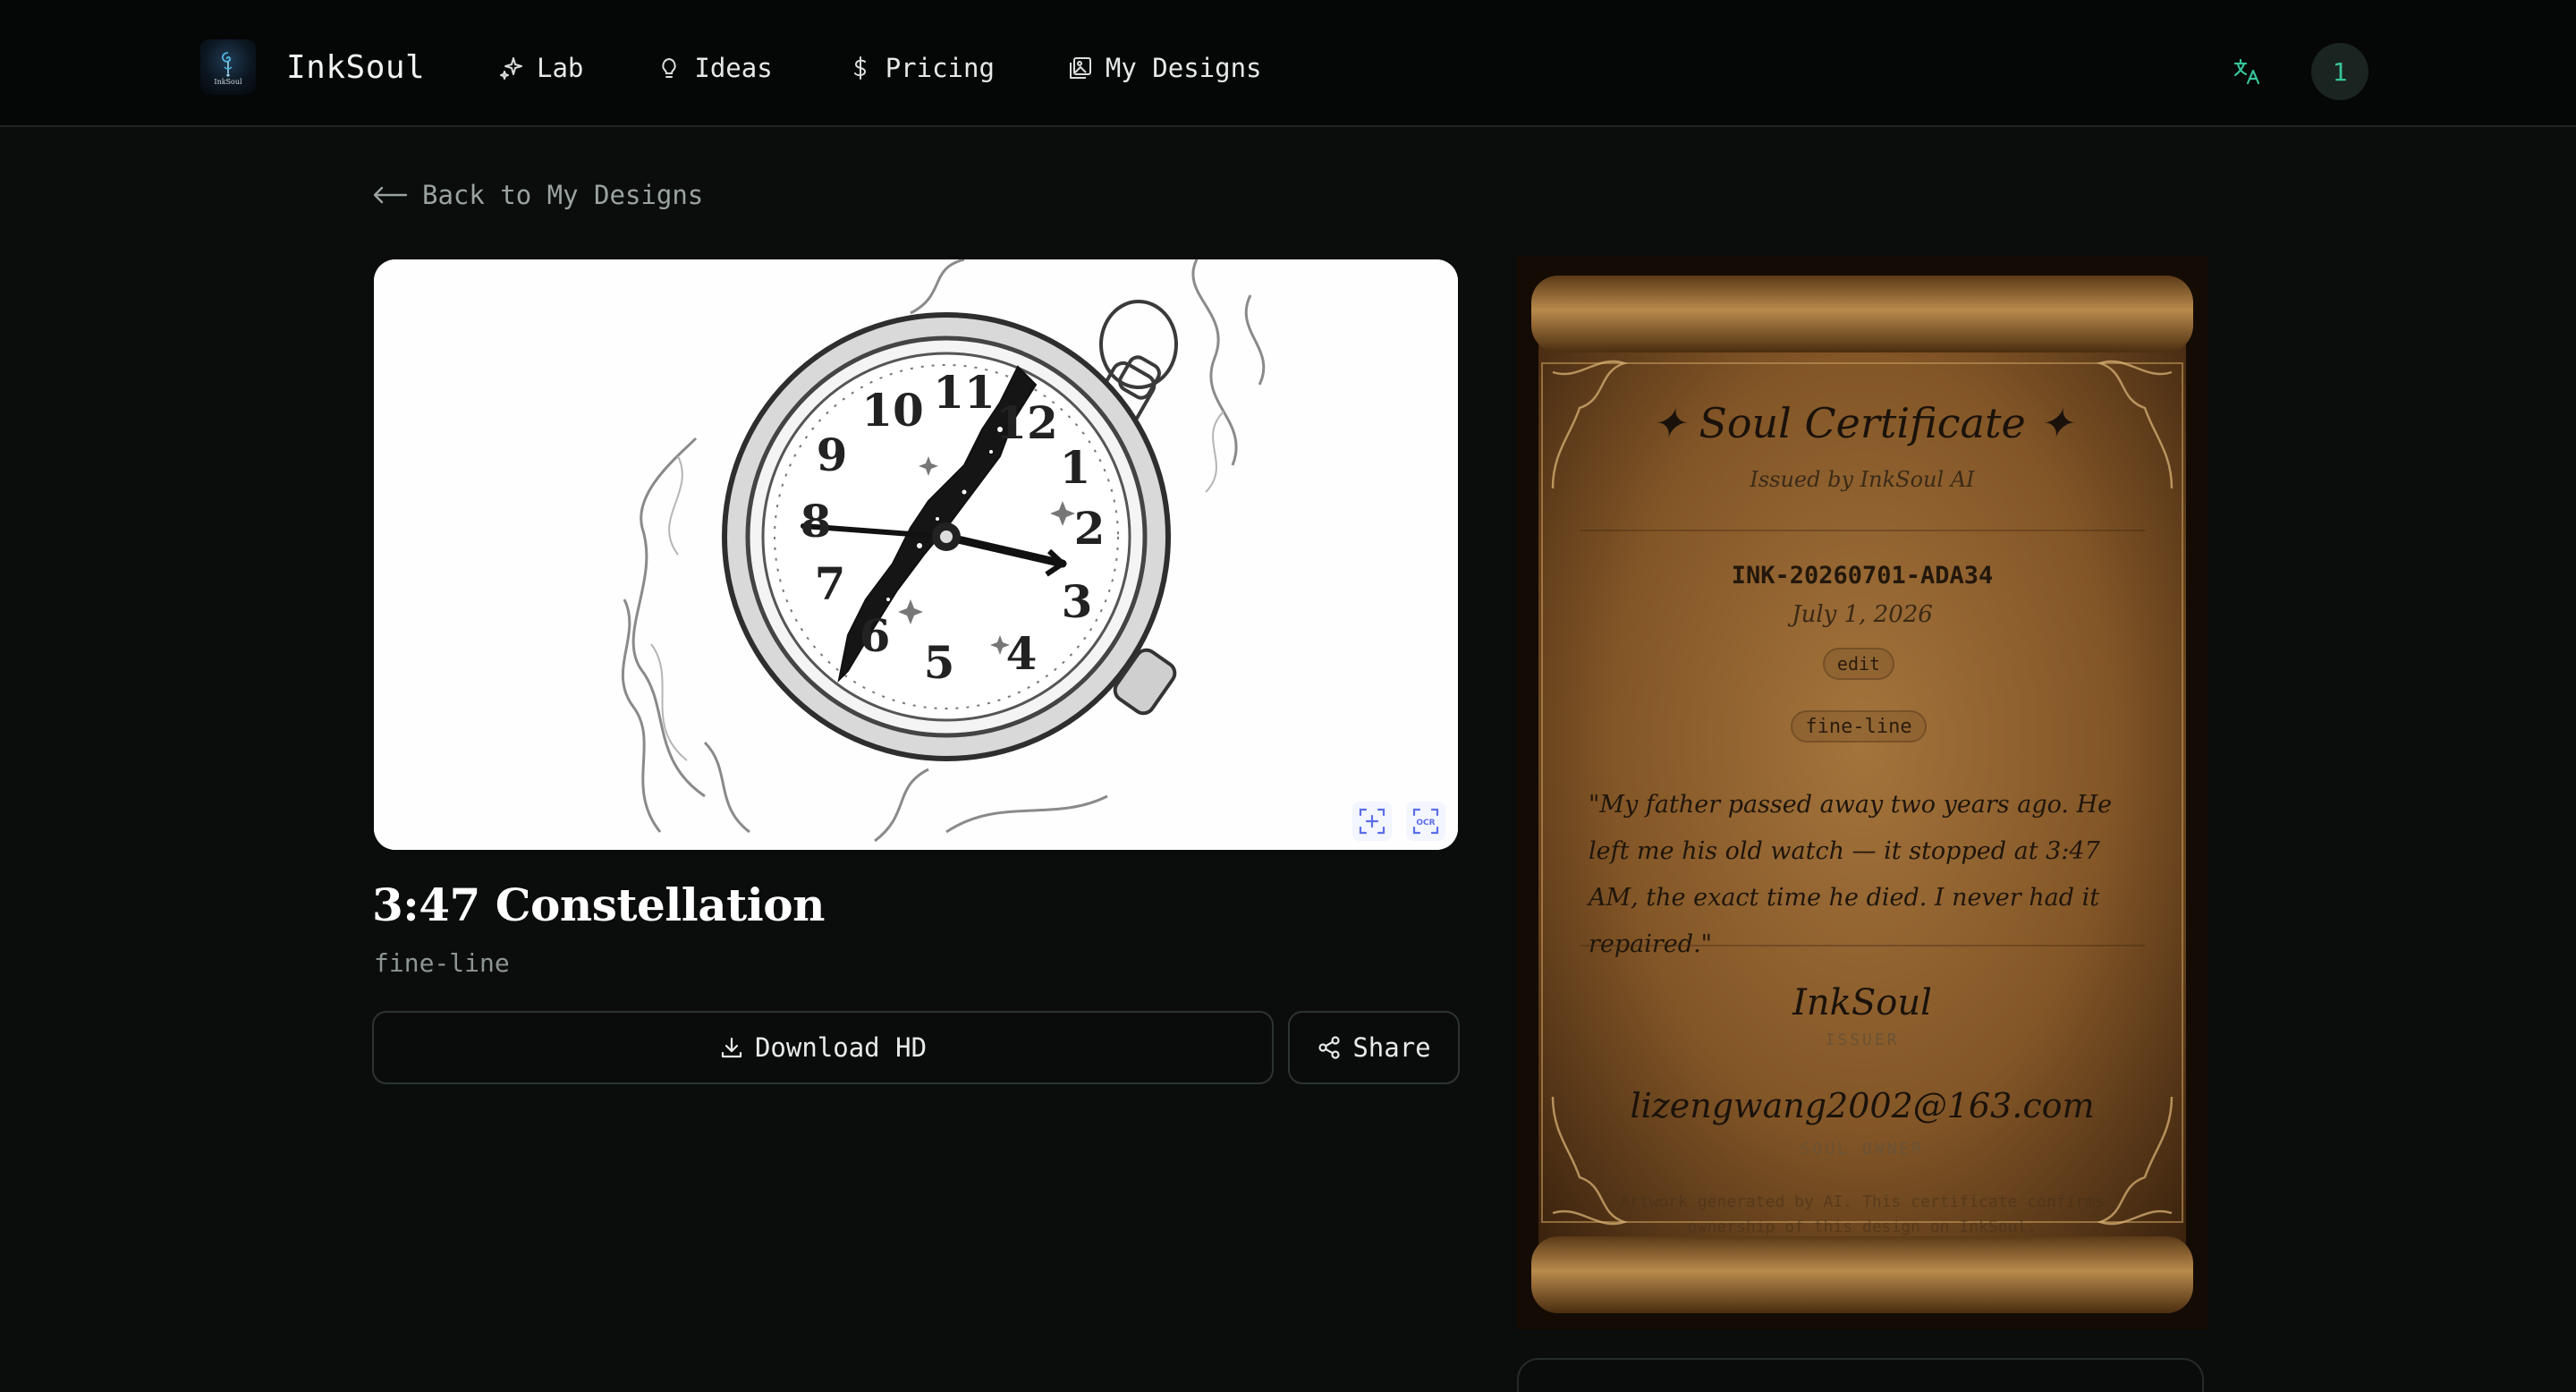  I want to click on clock-numeral-1: 1, so click(1075, 467).